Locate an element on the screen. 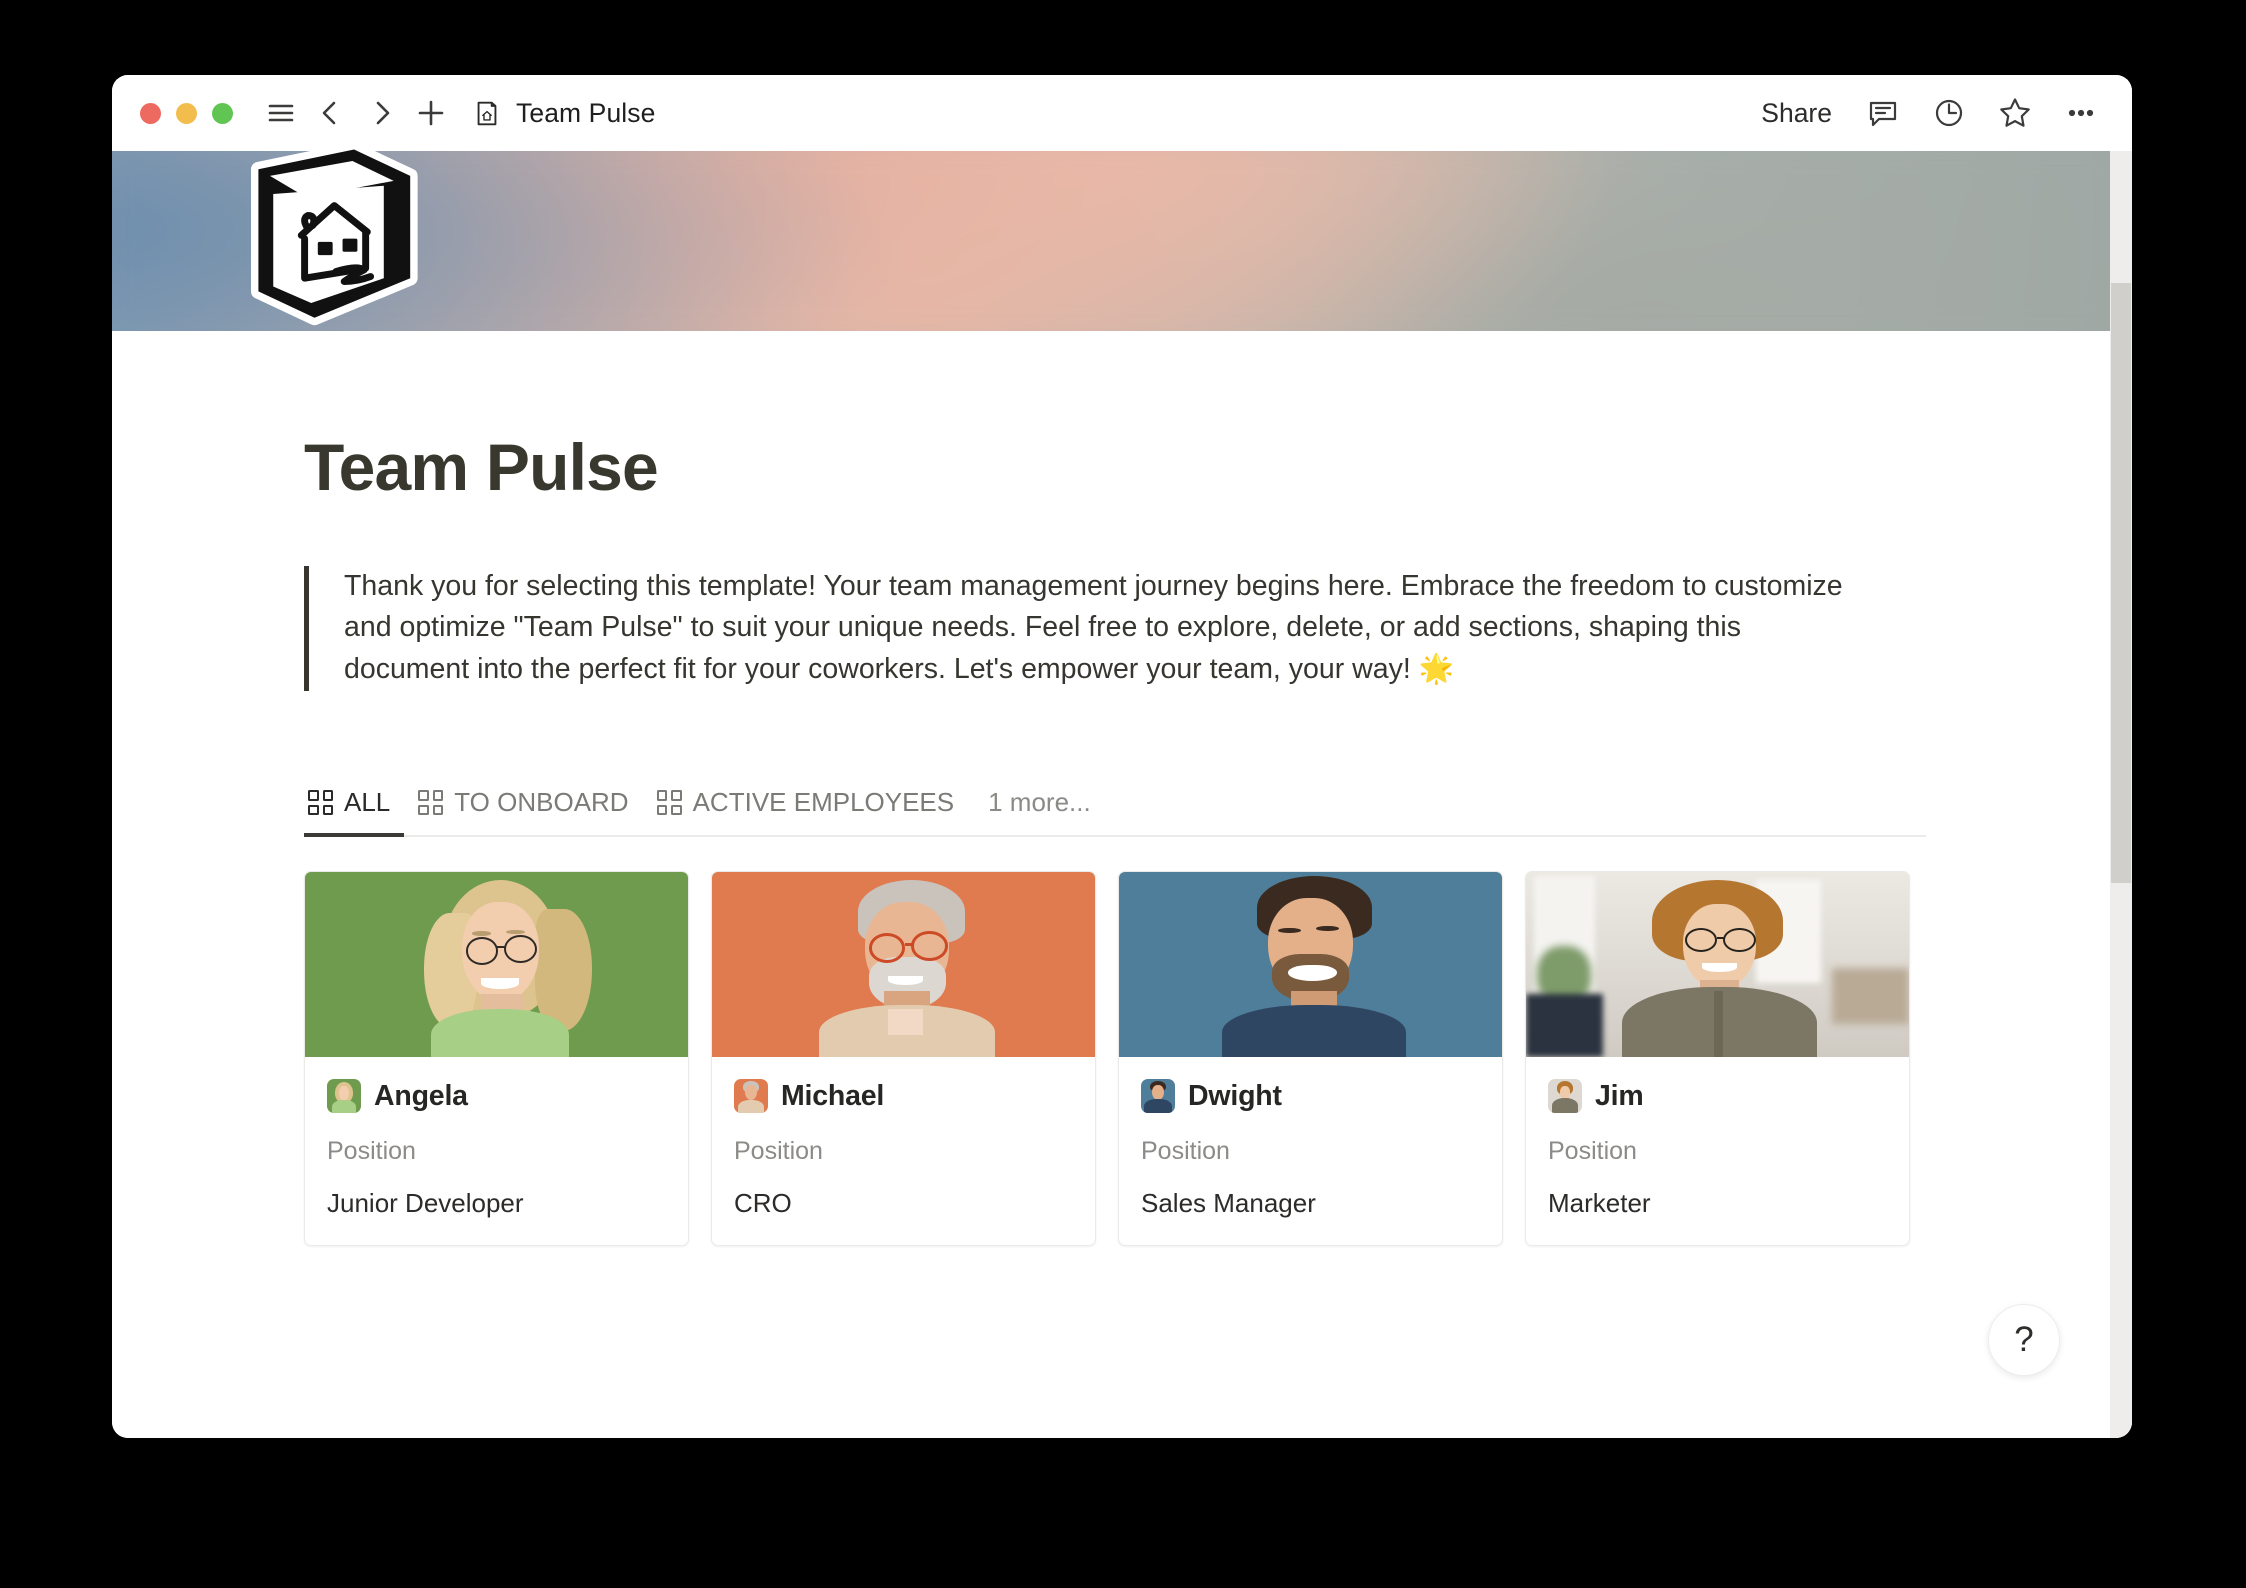 Image resolution: width=2246 pixels, height=1588 pixels. page-title: Team Pulse is located at coordinates (481, 467).